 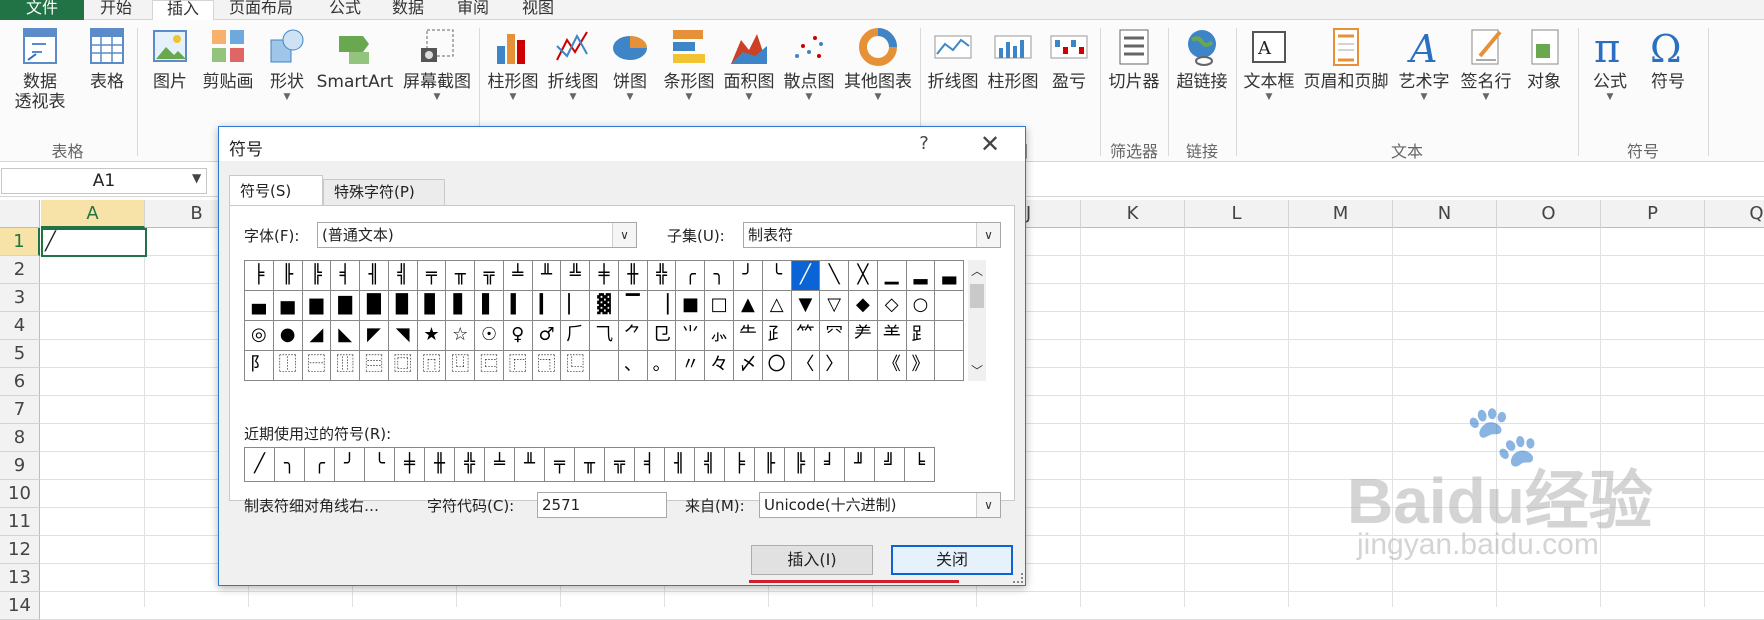 What do you see at coordinates (830, 465) in the screenshot?
I see `recent-symbol-cell: ╛` at bounding box center [830, 465].